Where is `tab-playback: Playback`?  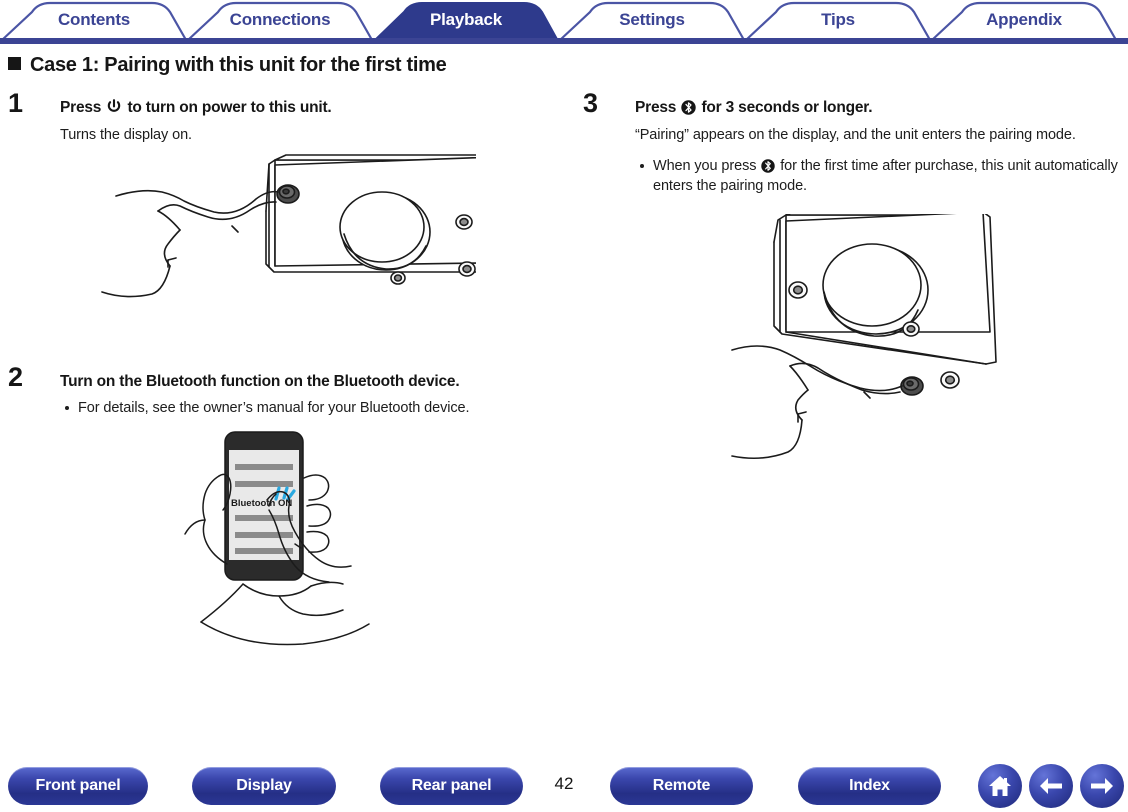 tab-playback: Playback is located at coordinates (466, 20).